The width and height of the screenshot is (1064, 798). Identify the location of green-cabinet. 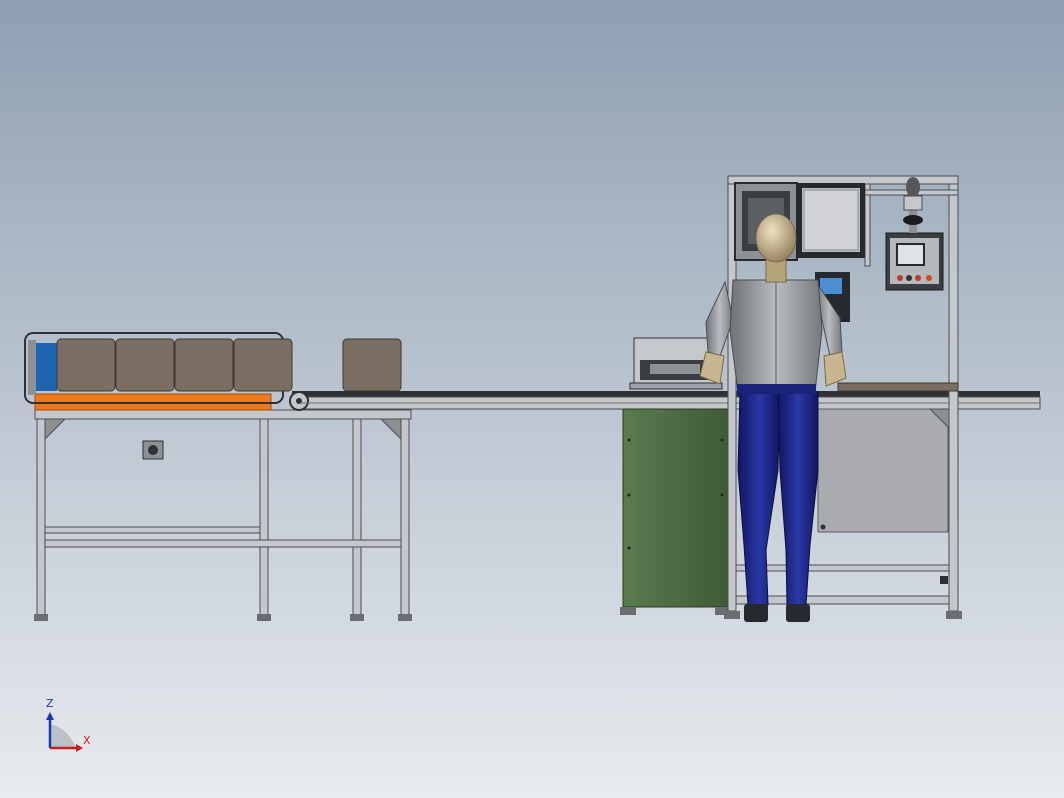
(675, 511).